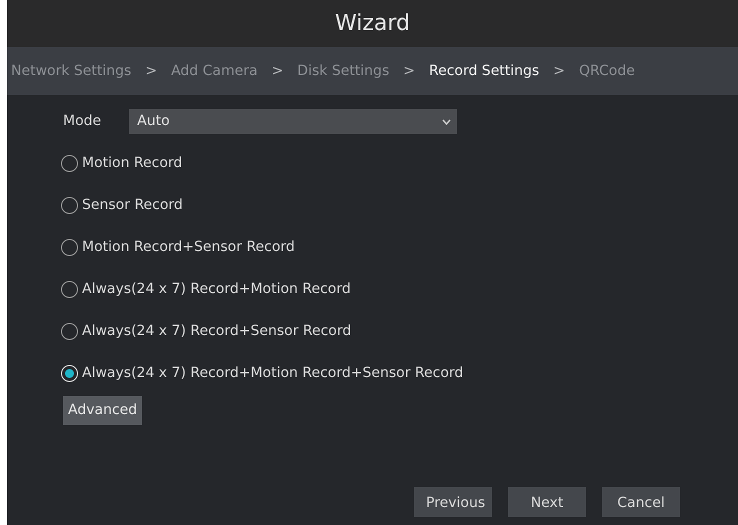  I want to click on window-title: Wizard, so click(372, 23).